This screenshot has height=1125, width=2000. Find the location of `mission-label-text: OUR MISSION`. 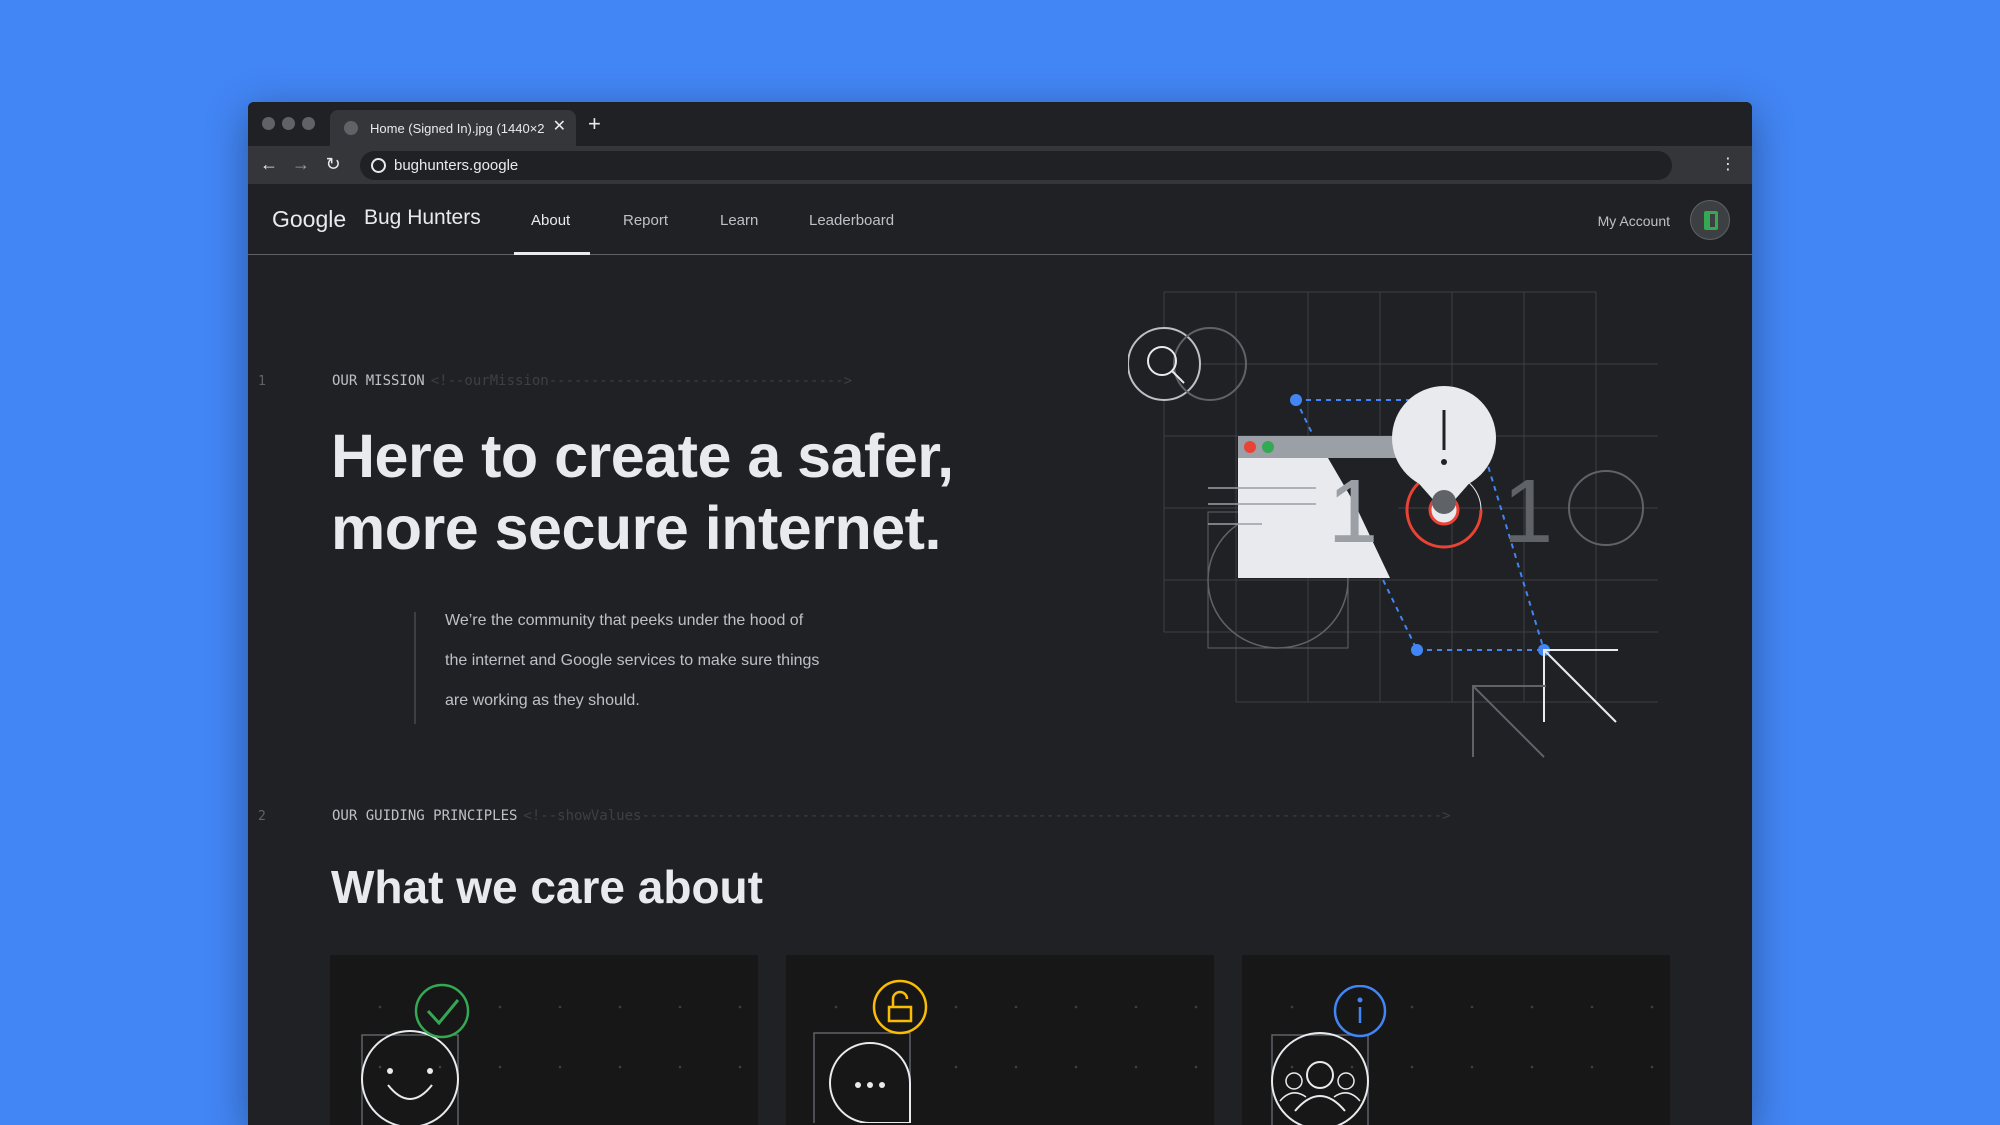

mission-label-text: OUR MISSION is located at coordinates (378, 381).